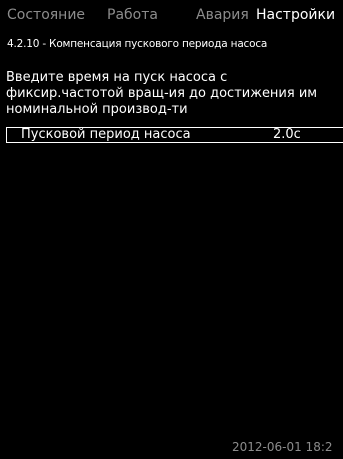  What do you see at coordinates (132, 15) in the screenshot?
I see `tab-operation: Работа` at bounding box center [132, 15].